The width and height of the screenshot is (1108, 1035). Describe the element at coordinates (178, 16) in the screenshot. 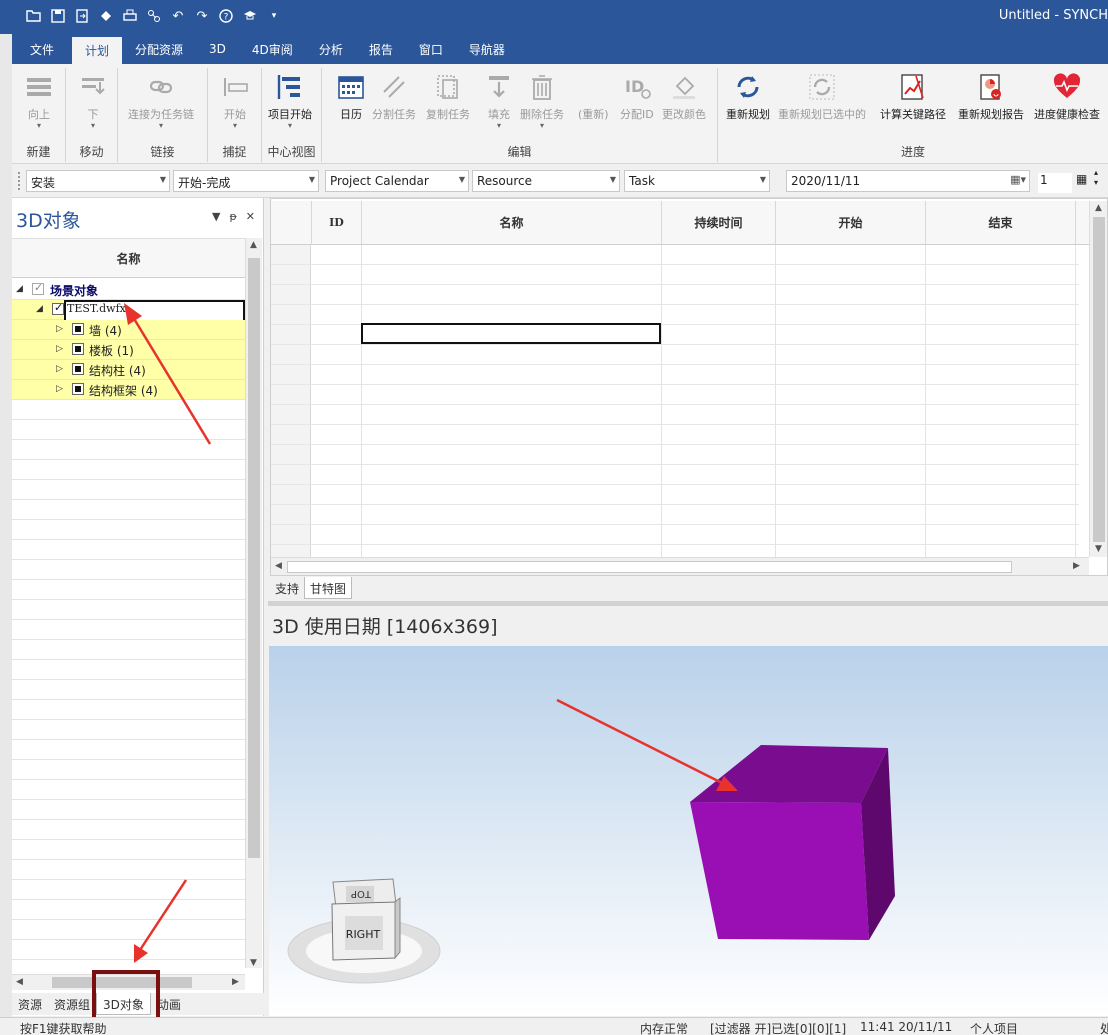

I see `undo-icon: ↶` at that location.